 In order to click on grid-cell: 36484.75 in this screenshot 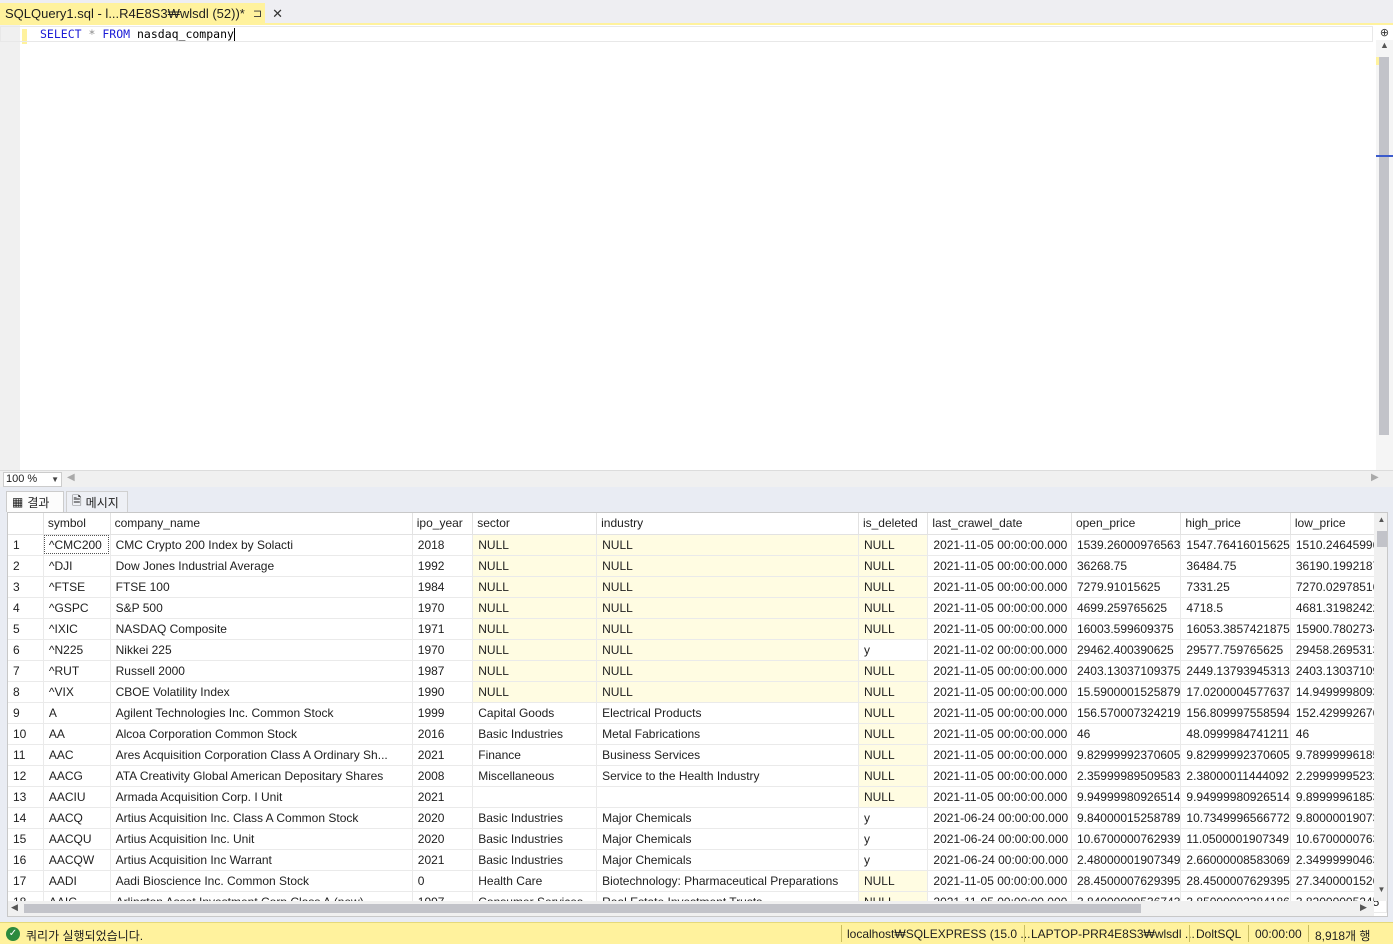, I will do `click(1235, 566)`.